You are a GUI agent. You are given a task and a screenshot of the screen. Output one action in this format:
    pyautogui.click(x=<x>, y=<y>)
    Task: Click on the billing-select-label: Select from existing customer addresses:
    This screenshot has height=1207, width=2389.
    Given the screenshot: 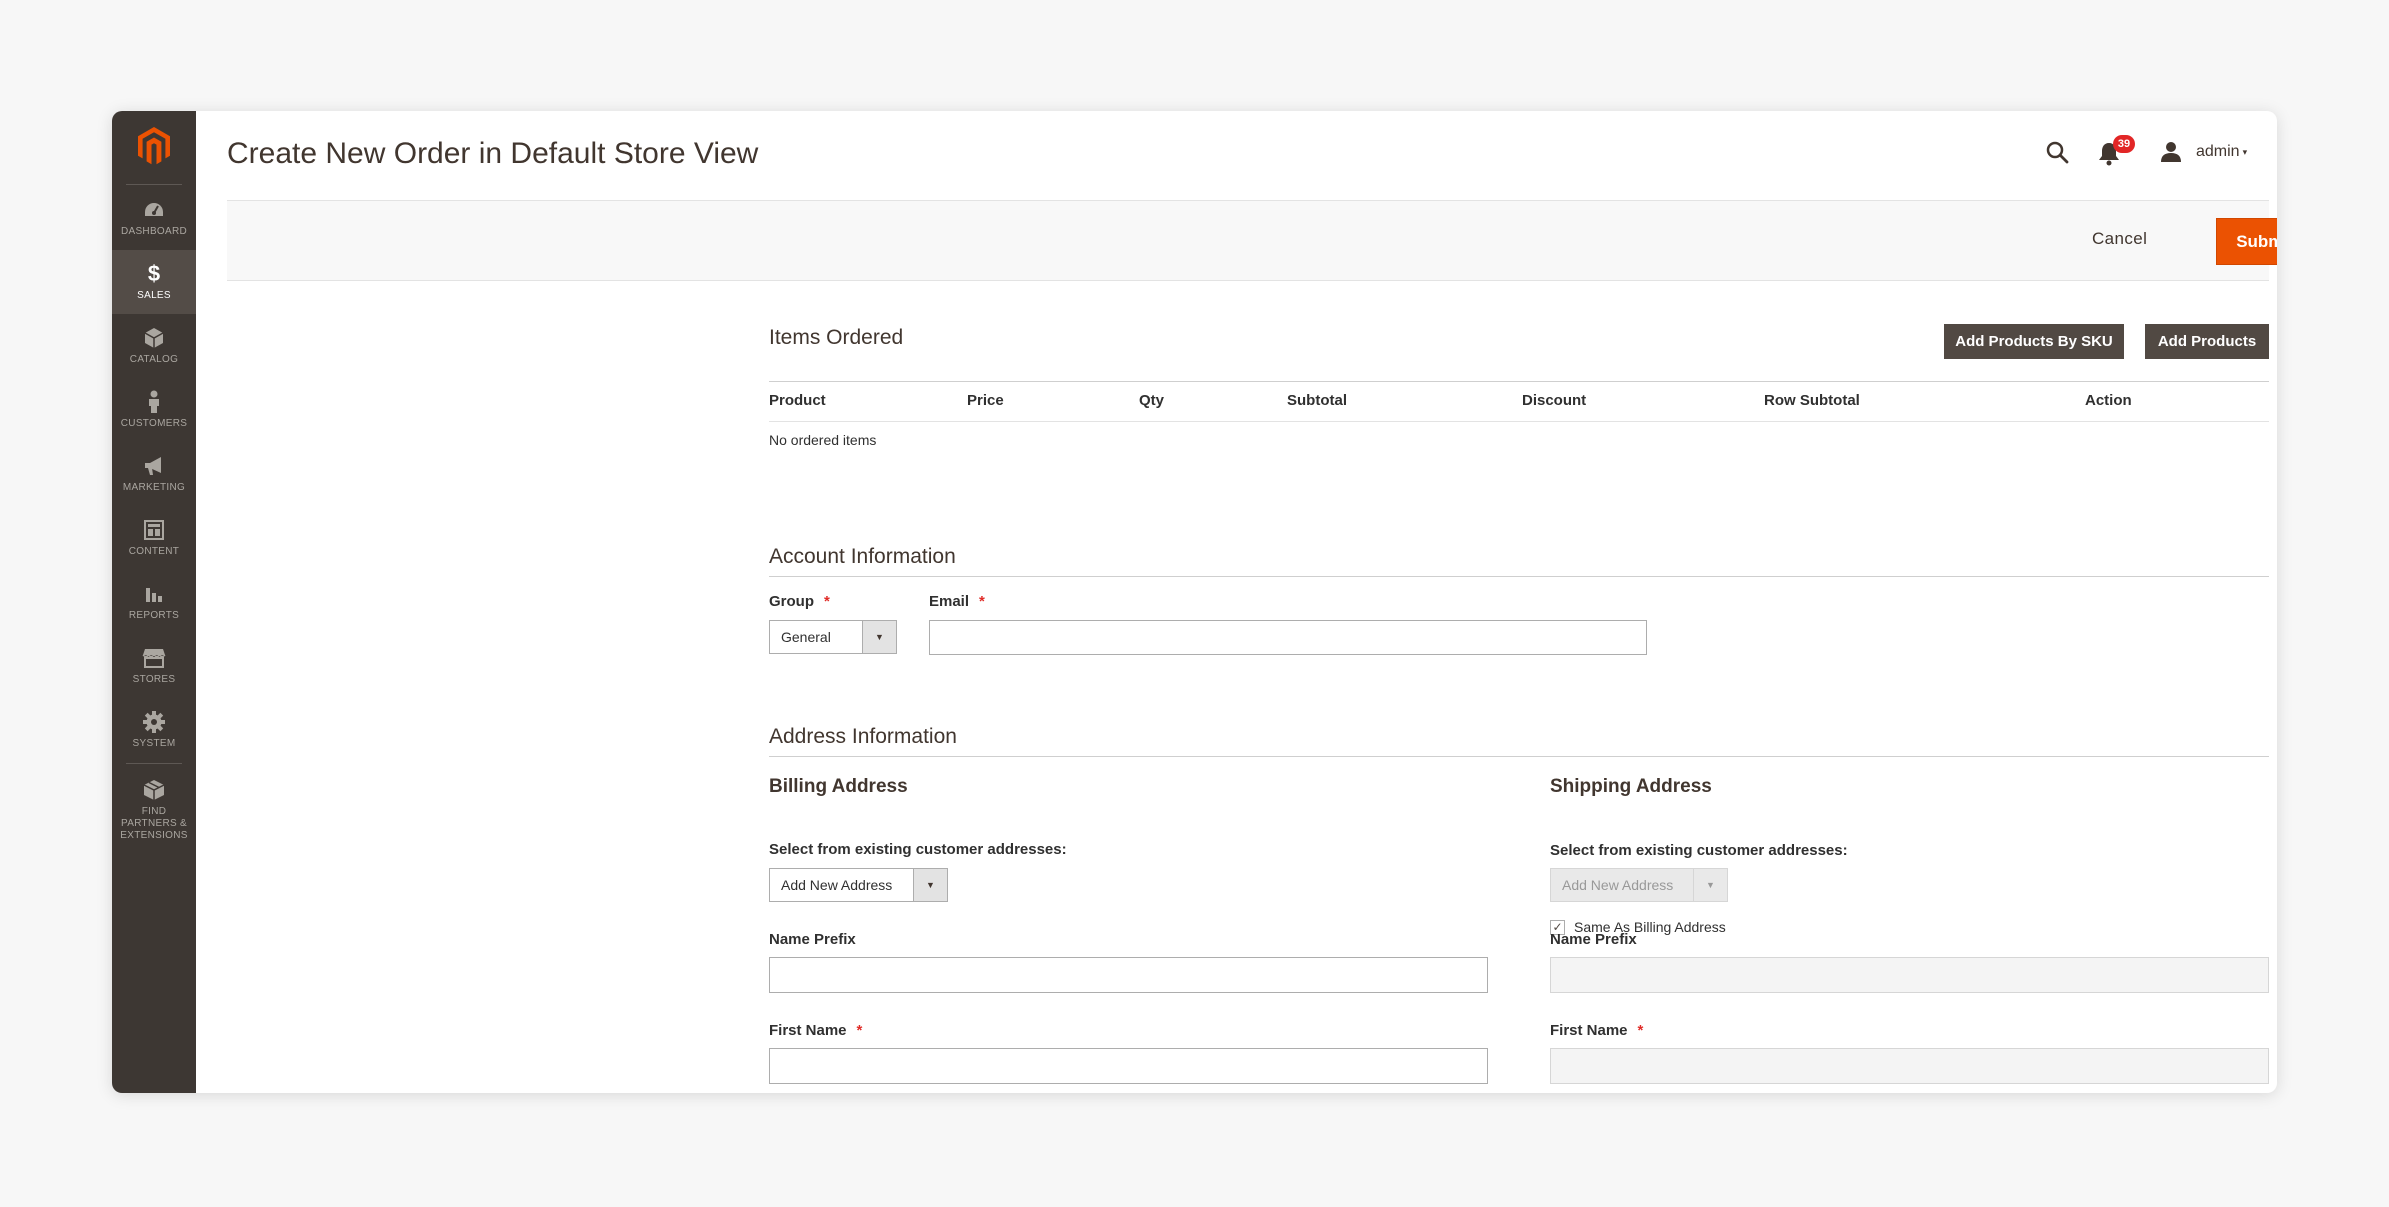 What is the action you would take?
    pyautogui.click(x=918, y=849)
    